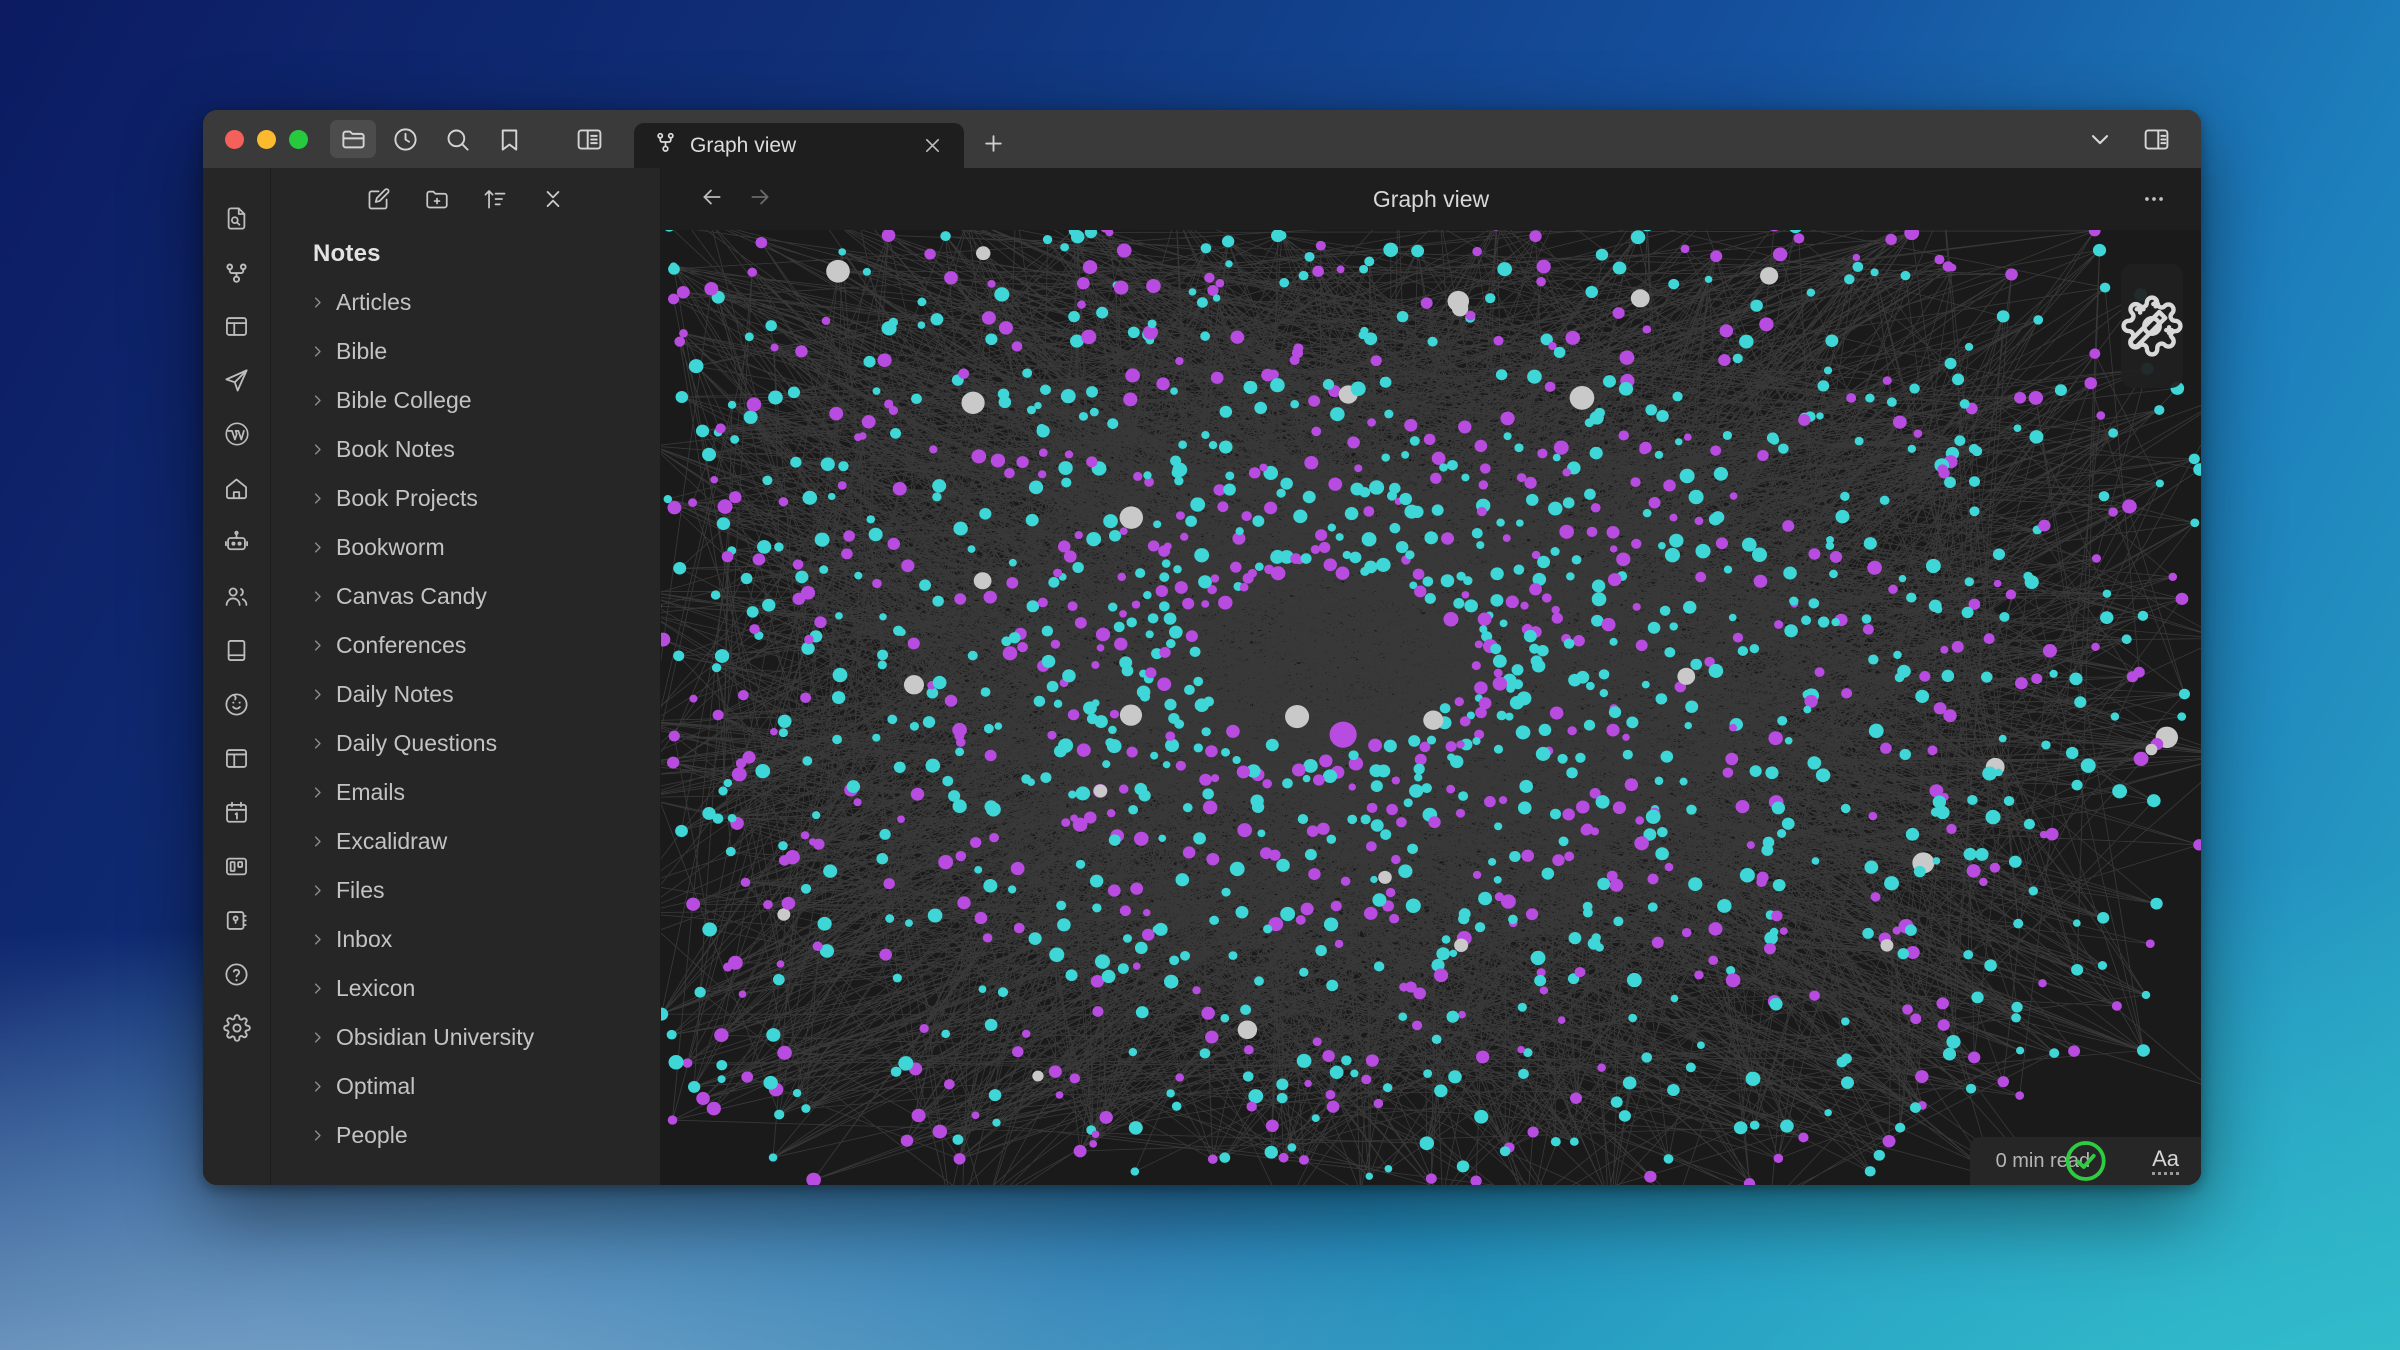 Image resolution: width=2400 pixels, height=1350 pixels. What do you see at coordinates (237, 596) in the screenshot?
I see `people-icon` at bounding box center [237, 596].